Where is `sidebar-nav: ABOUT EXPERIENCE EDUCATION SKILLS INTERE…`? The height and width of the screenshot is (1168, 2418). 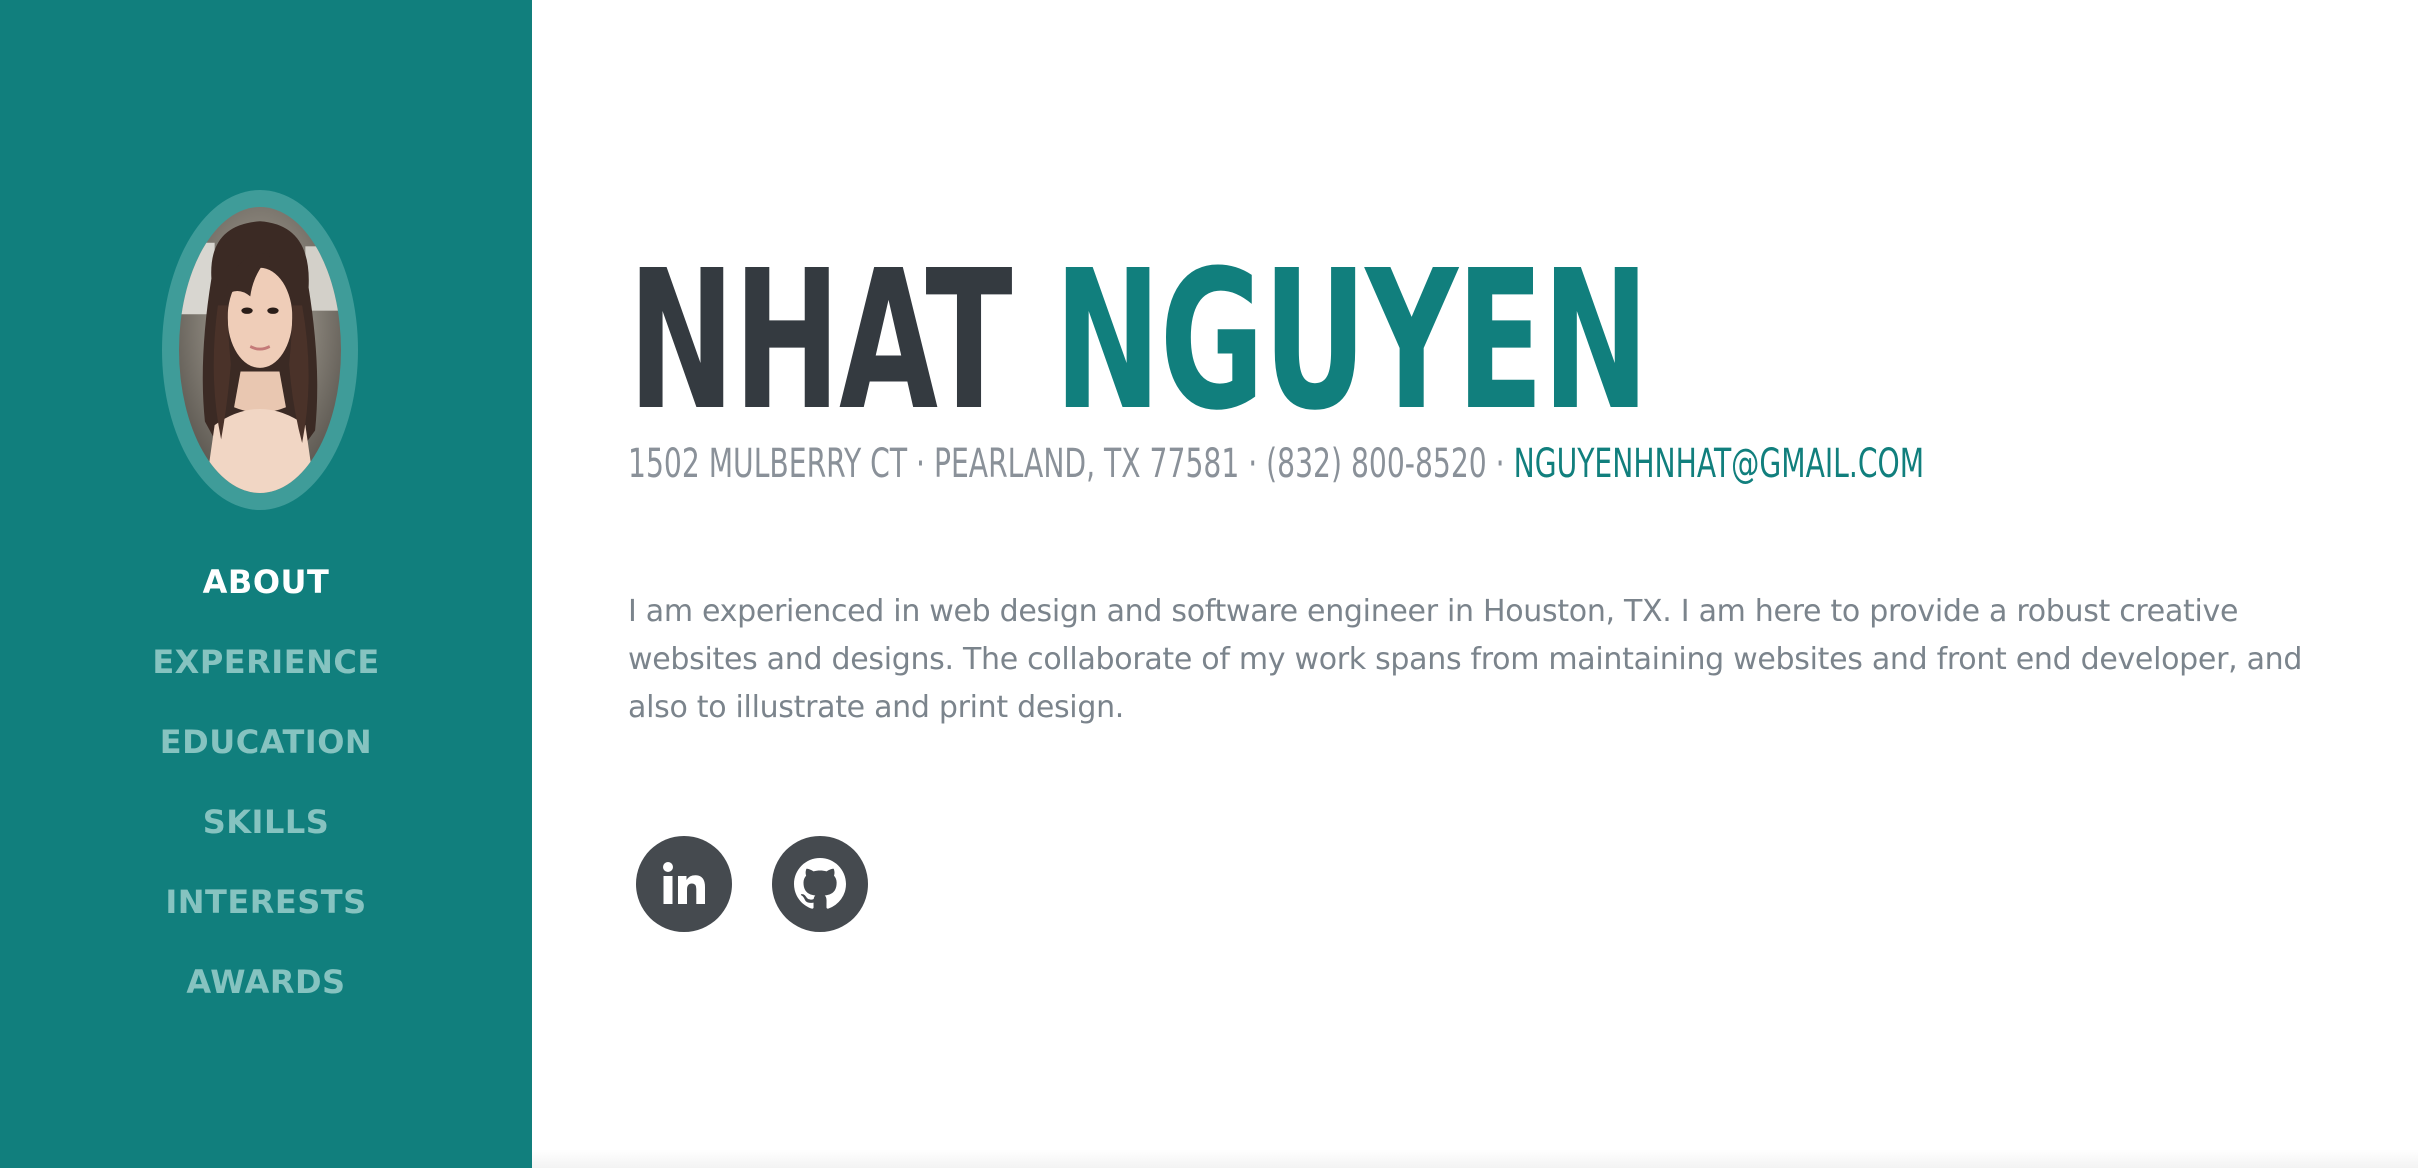
sidebar-nav: ABOUT EXPERIENCE EDUCATION SKILLS INTERE… is located at coordinates (266, 796).